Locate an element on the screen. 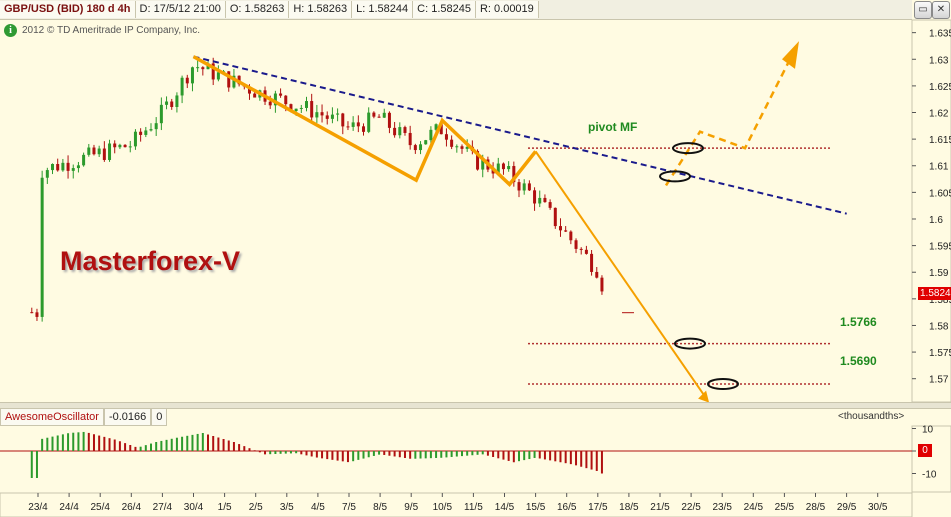 The width and height of the screenshot is (951, 517). time-tick-label: 30/4 is located at coordinates (194, 507).